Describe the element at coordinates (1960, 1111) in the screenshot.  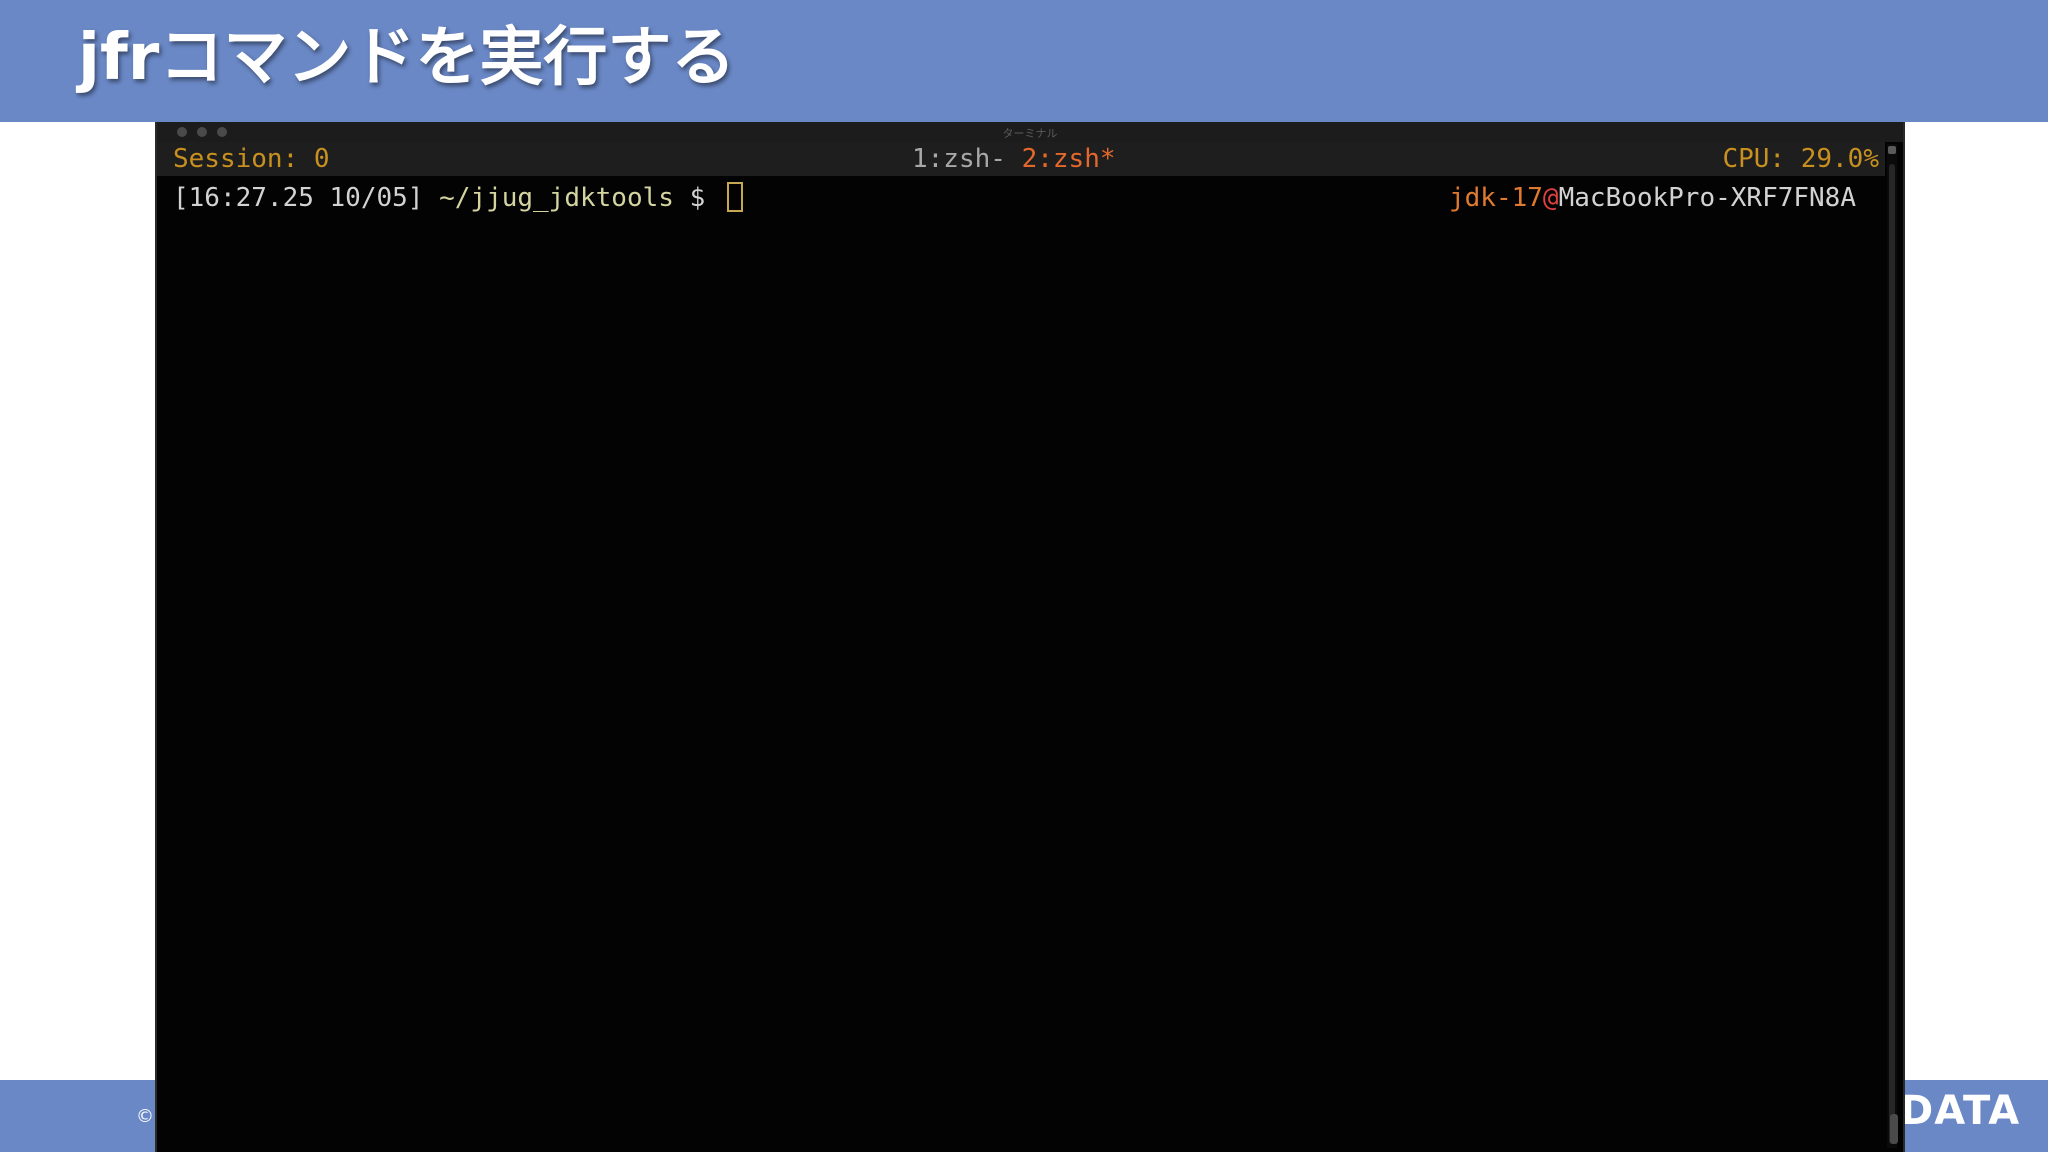
I see `footer-logo: DATA` at that location.